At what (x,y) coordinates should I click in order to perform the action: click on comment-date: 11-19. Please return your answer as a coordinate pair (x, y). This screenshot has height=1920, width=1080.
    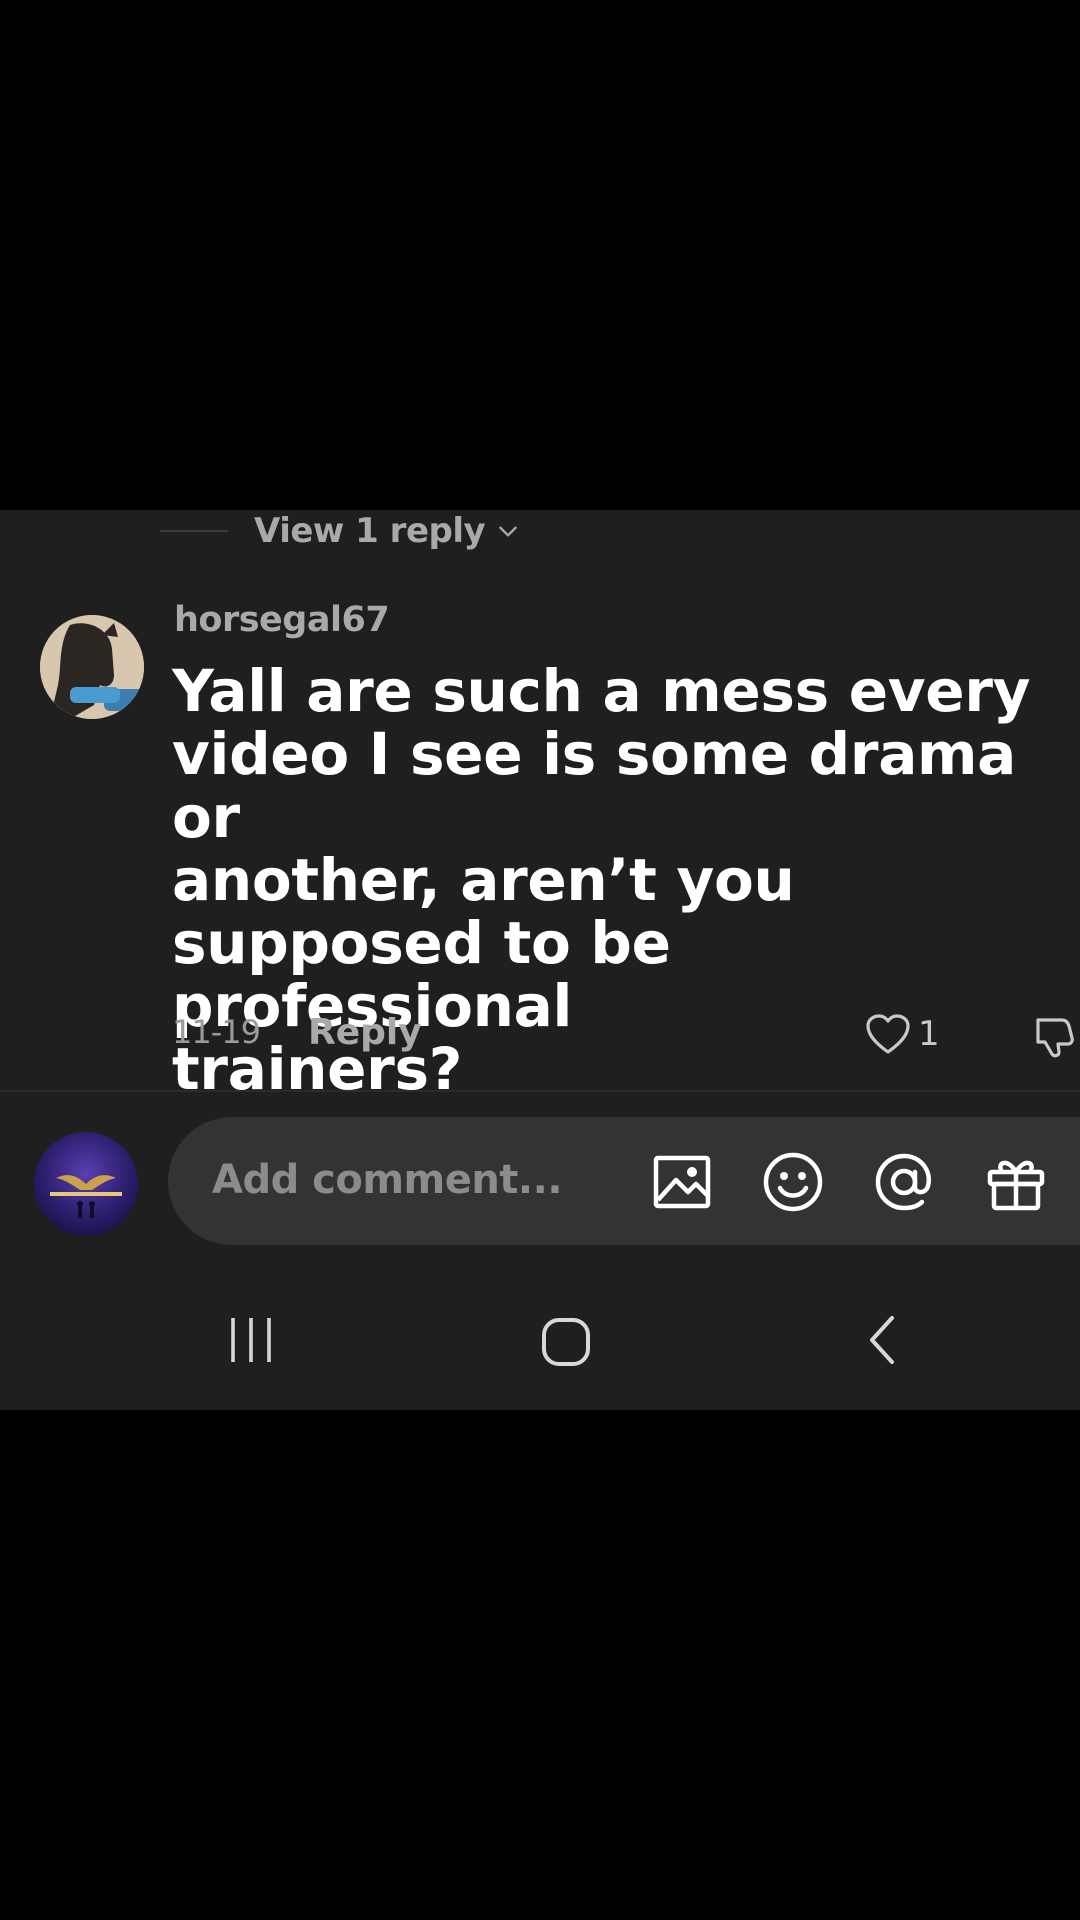
    Looking at the image, I should click on (216, 1032).